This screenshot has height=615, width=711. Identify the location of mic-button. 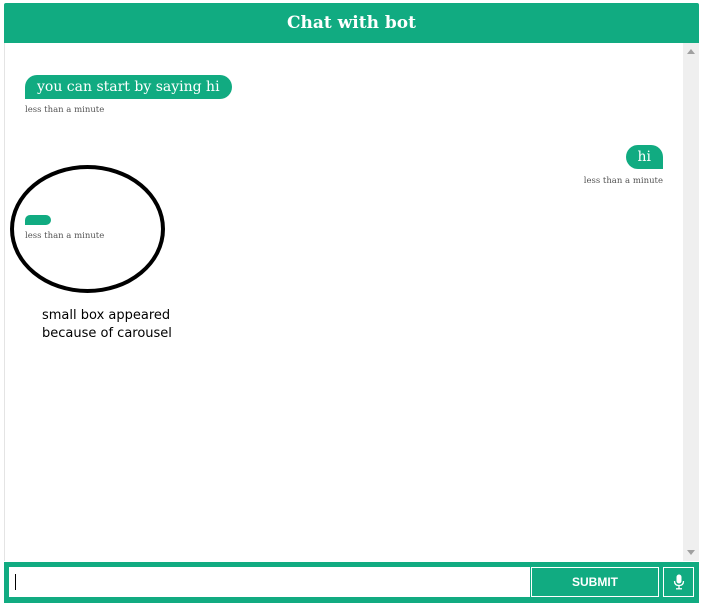
(678, 582).